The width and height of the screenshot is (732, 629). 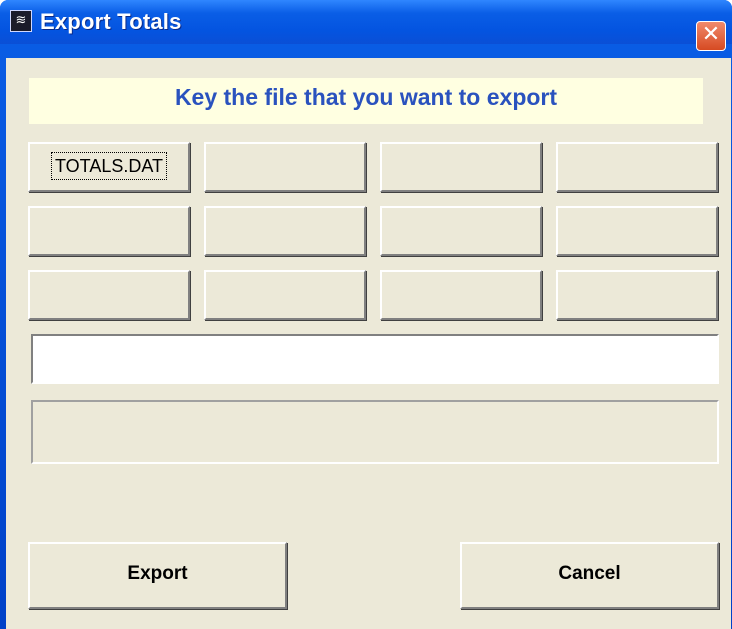 I want to click on instruction-text: Key the file that you want to export, so click(x=366, y=97).